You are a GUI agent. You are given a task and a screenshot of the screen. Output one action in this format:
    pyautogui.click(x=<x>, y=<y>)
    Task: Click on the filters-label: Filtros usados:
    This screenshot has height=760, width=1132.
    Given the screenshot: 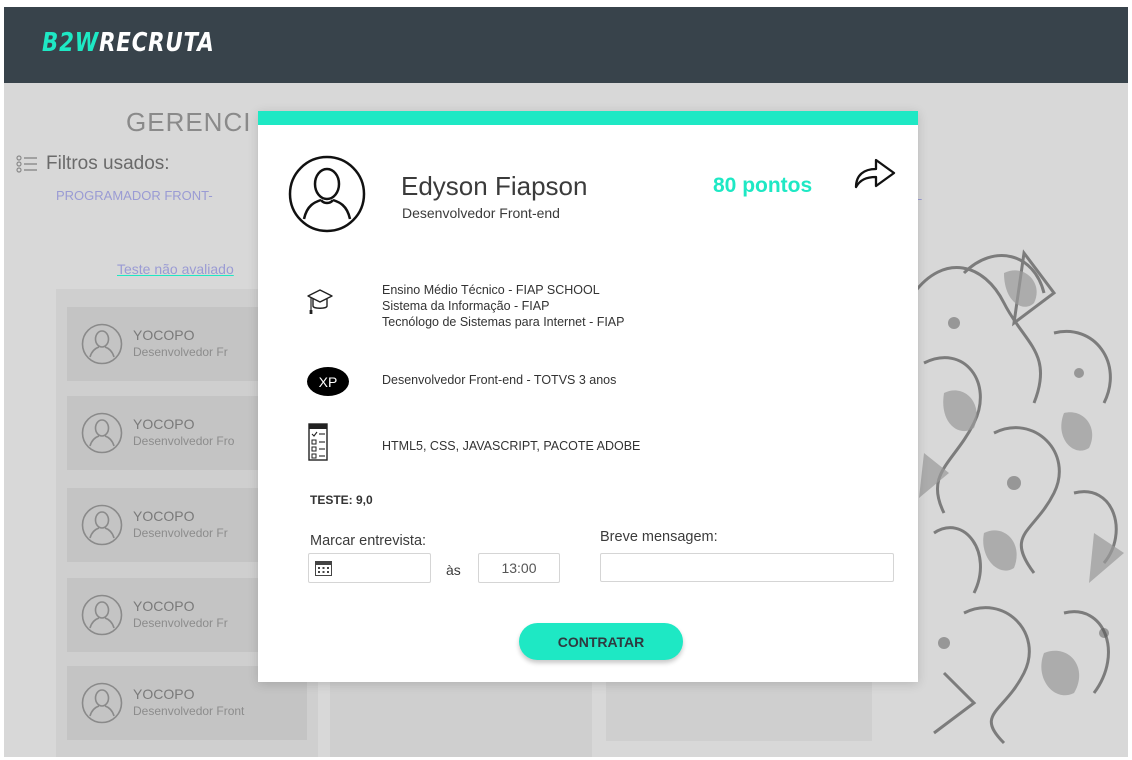 What is the action you would take?
    pyautogui.click(x=108, y=163)
    